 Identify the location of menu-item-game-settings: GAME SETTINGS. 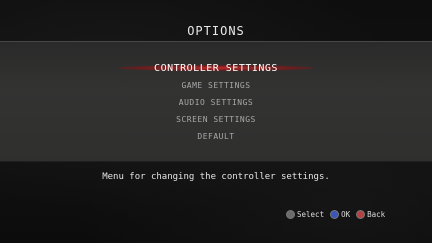
(216, 87).